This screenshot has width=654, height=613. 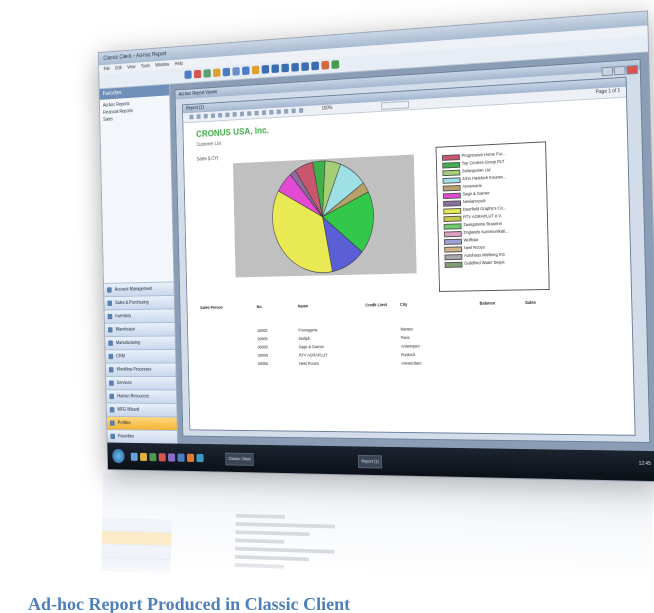 What do you see at coordinates (140, 369) in the screenshot?
I see `nav-button: Workflow Processes` at bounding box center [140, 369].